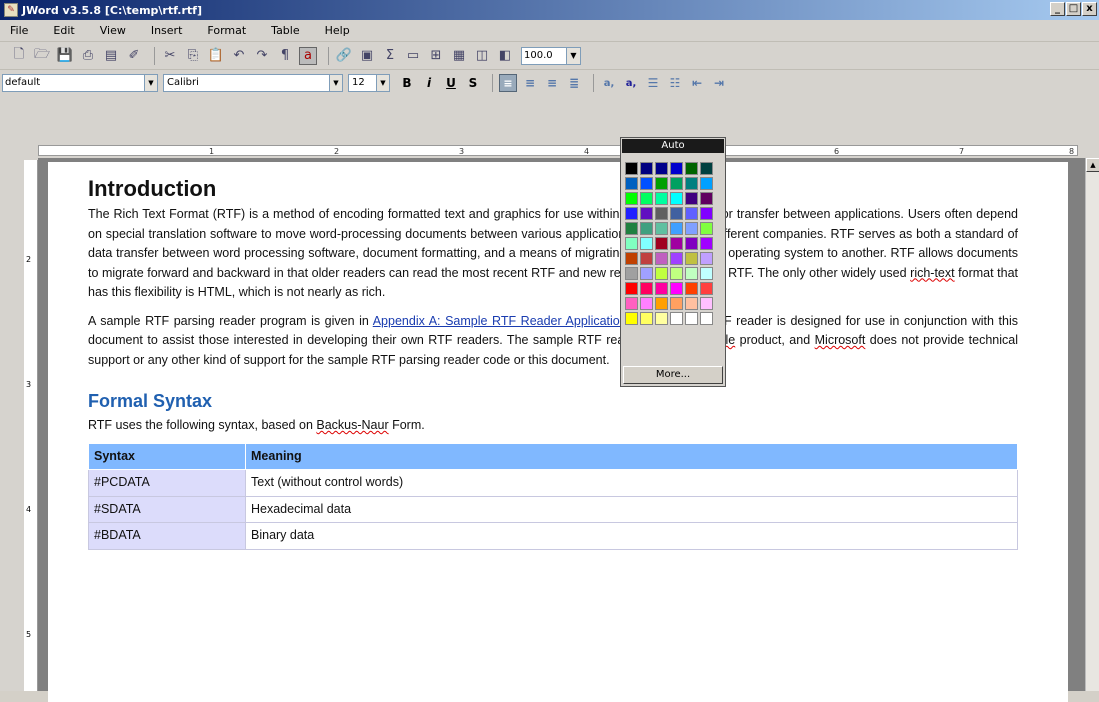 This screenshot has height=702, width=1099. I want to click on numbered-list-icon: ☷, so click(675, 83).